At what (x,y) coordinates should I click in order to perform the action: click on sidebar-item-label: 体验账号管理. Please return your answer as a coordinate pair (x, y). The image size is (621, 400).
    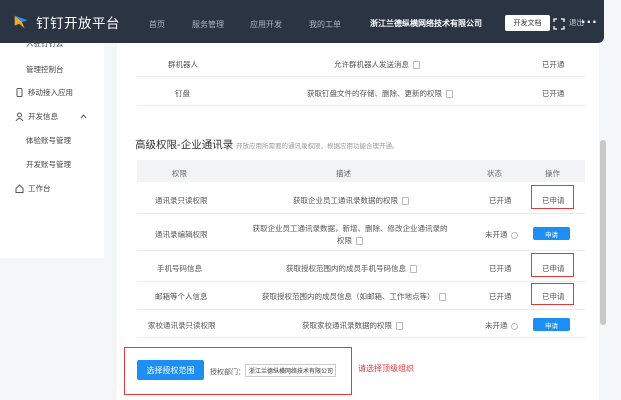
    Looking at the image, I should click on (48, 140).